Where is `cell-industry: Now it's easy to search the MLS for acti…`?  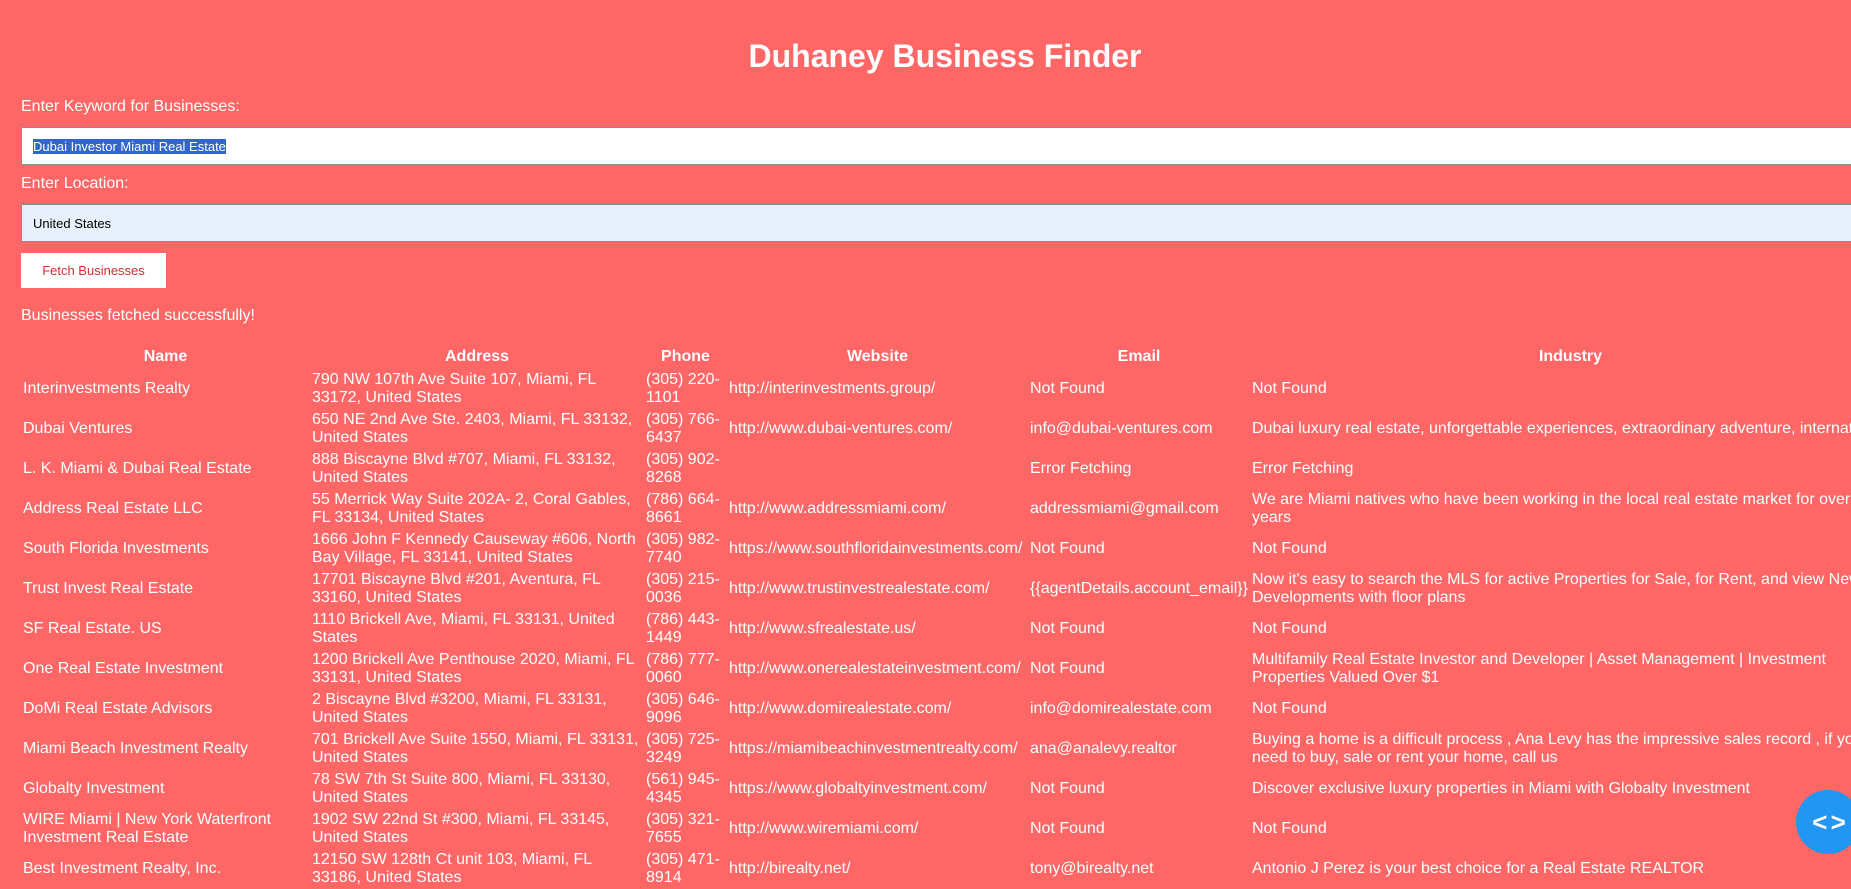
cell-industry: Now it's easy to search the MLS for acti… is located at coordinates (1551, 588).